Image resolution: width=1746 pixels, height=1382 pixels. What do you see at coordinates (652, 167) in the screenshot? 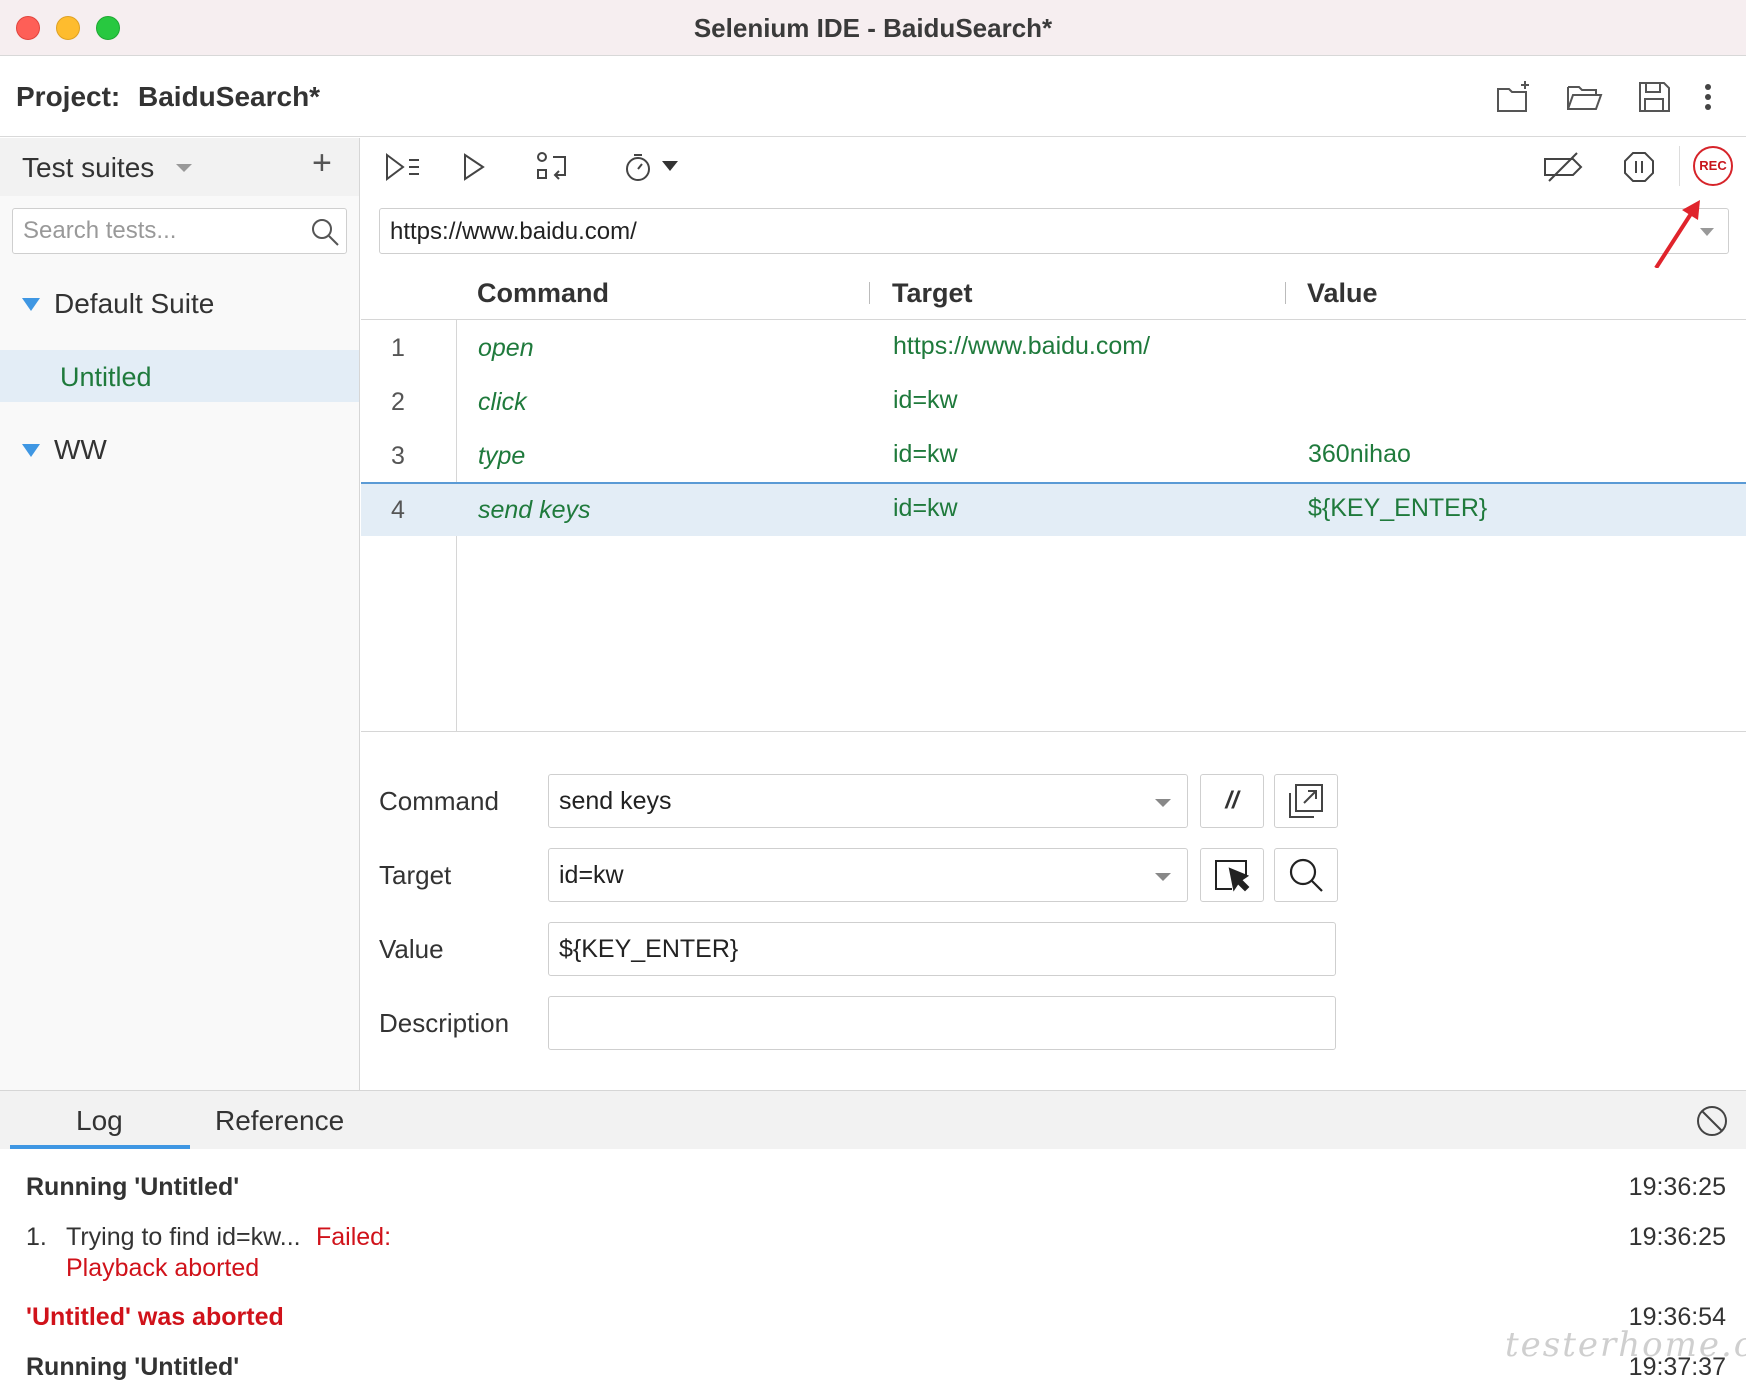
I see `speed-timer-icon` at bounding box center [652, 167].